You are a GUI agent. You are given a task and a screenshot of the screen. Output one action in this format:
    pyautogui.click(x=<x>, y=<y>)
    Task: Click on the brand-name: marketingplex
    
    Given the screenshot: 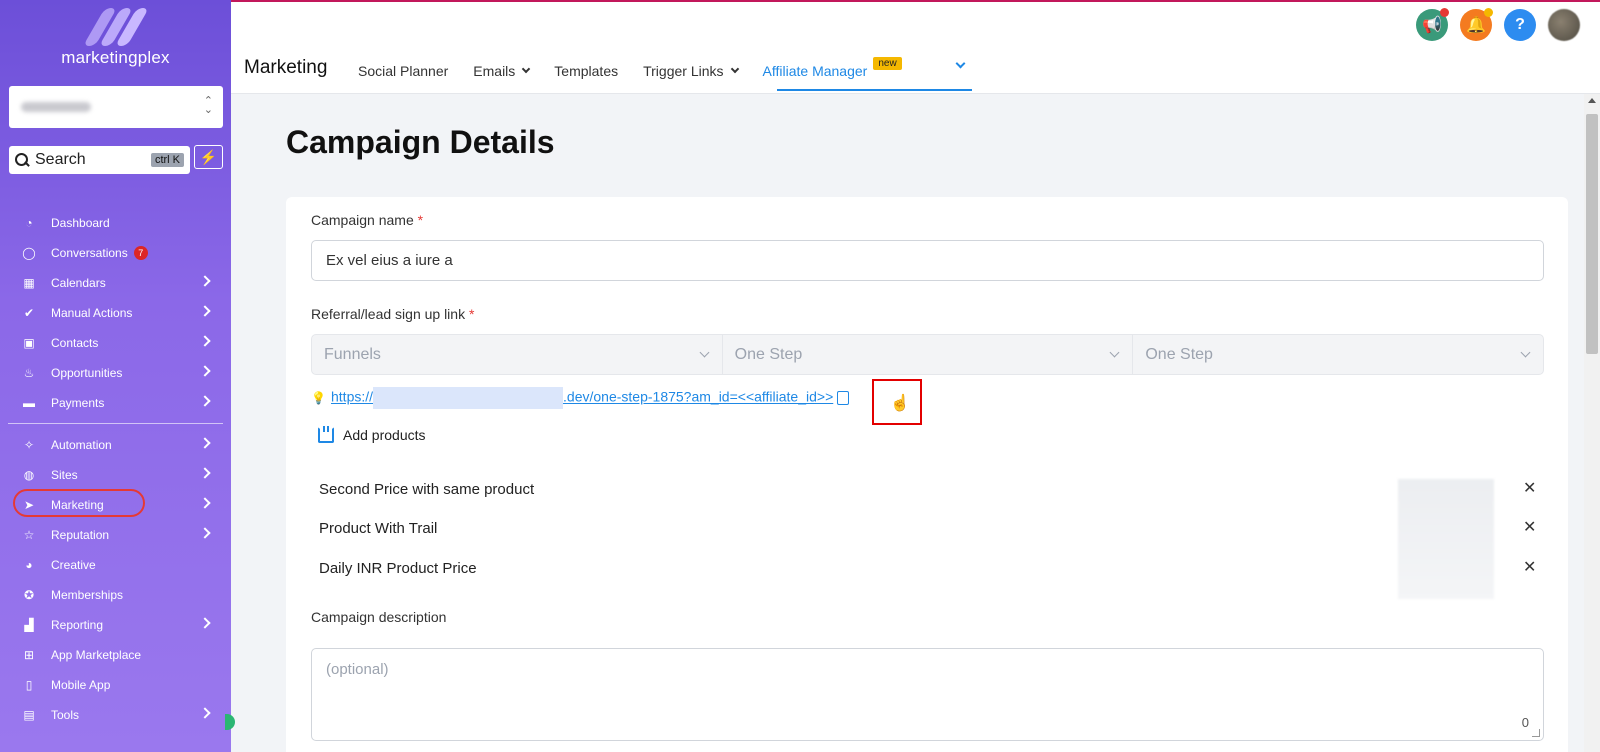 What is the action you would take?
    pyautogui.click(x=115, y=57)
    